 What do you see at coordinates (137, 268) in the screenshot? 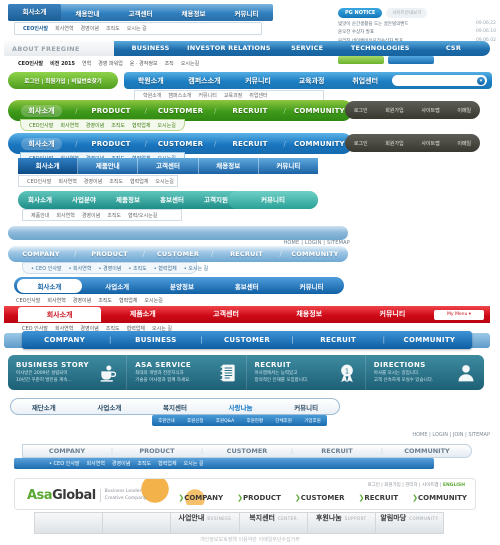
I see `sub-item-9-3: • 조직도` at bounding box center [137, 268].